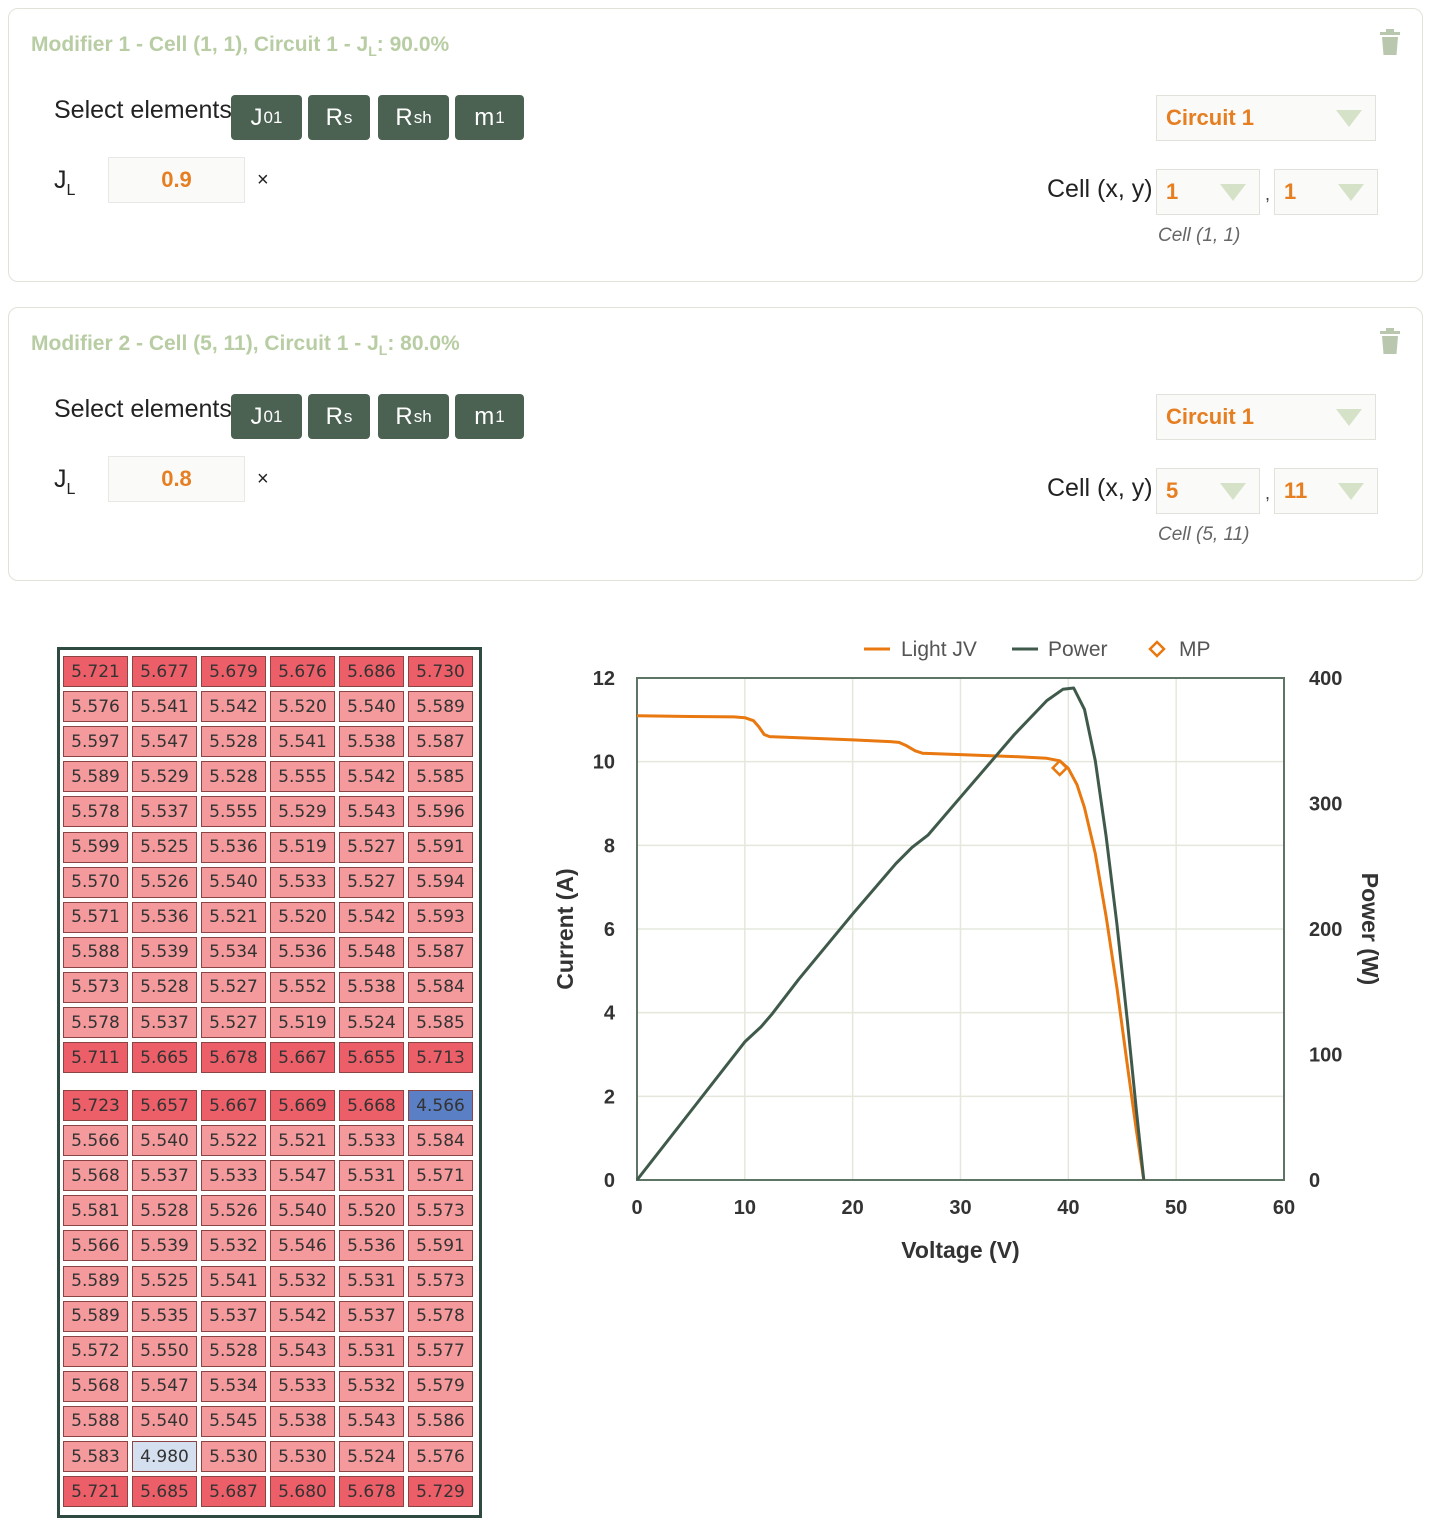 The width and height of the screenshot is (1431, 1521). What do you see at coordinates (95, 1351) in the screenshot?
I see `grid-cell: 5.572` at bounding box center [95, 1351].